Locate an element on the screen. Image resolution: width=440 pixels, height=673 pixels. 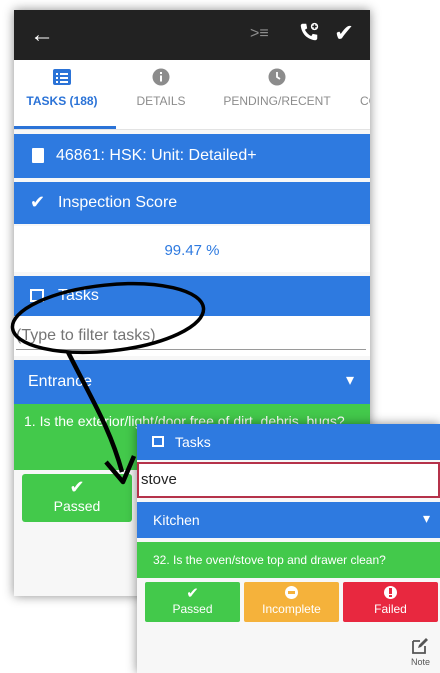
tab-pending-label: PENDING/RECENT is located at coordinates (277, 101).